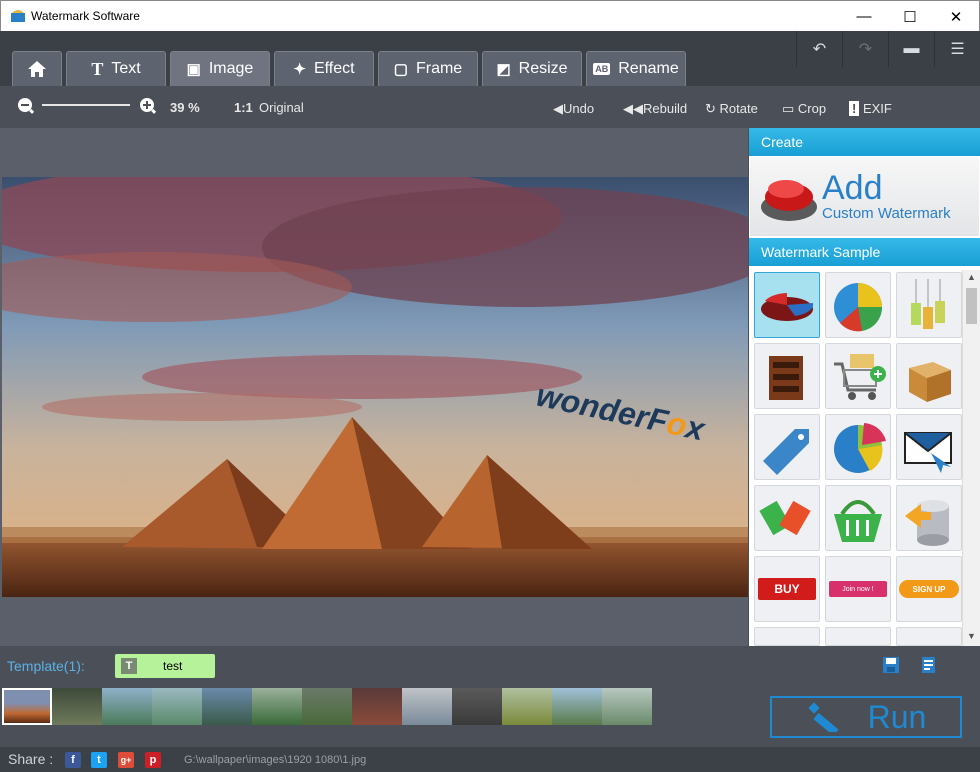 The height and width of the screenshot is (772, 980). I want to click on undo-button: ◀Undo, so click(573, 109).